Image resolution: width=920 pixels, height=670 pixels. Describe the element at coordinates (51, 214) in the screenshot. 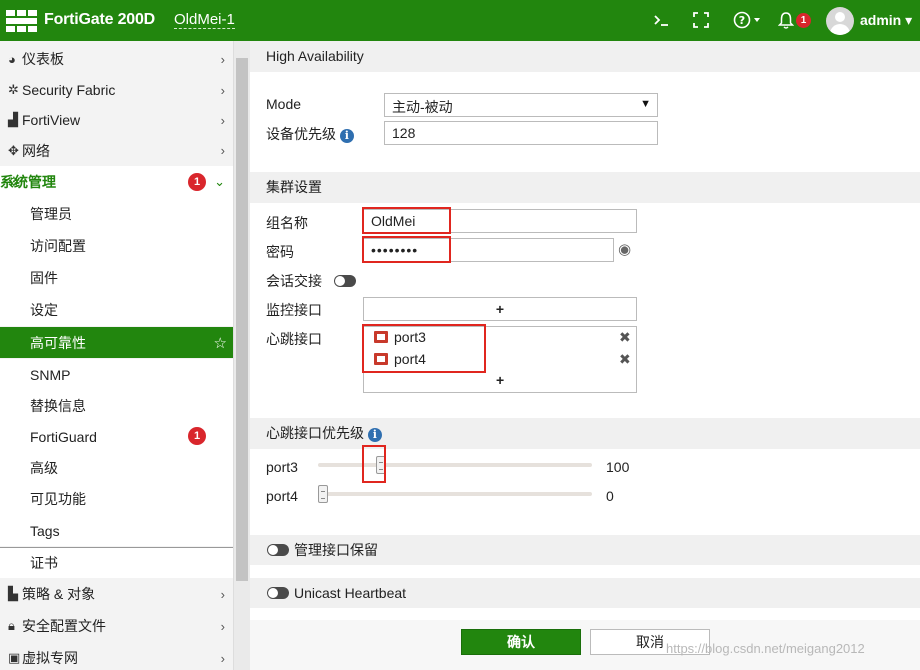

I see `sidebar-item-label: 管理员` at that location.